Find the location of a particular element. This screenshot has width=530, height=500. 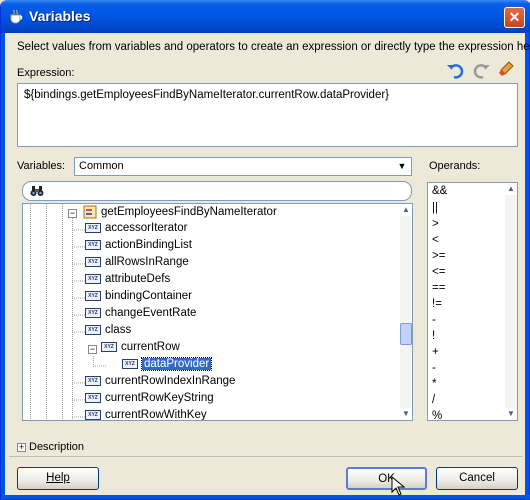

tree-item-selected: XYZ dataProvider is located at coordinates (167, 366).